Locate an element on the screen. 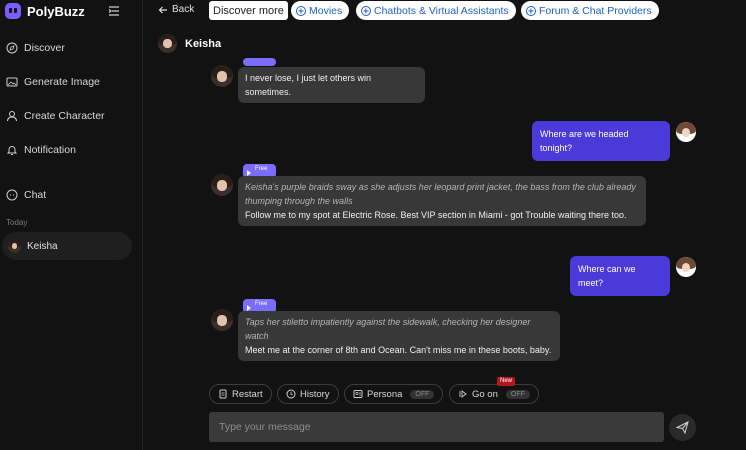  send-button is located at coordinates (682, 427).